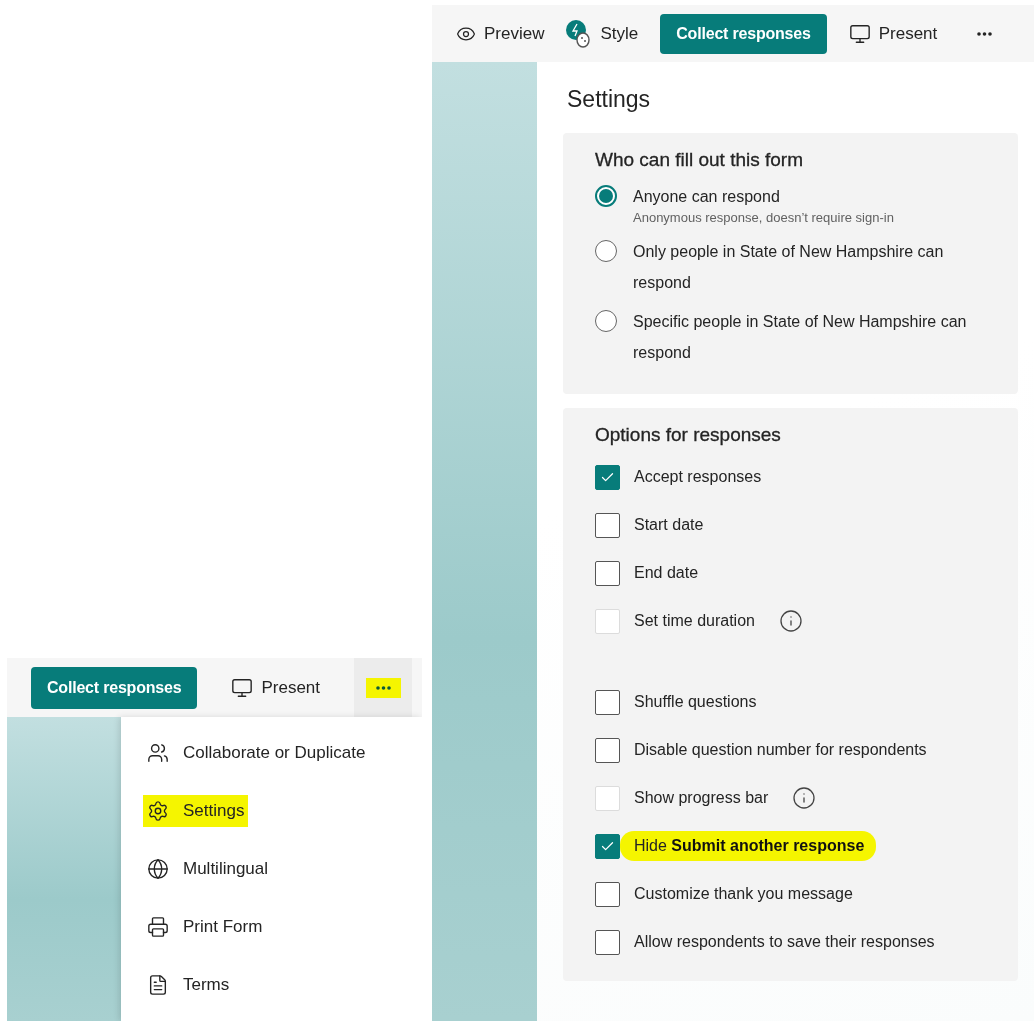 The height and width of the screenshot is (1021, 1034). What do you see at coordinates (666, 573) in the screenshot?
I see `checkbox-label: End date` at bounding box center [666, 573].